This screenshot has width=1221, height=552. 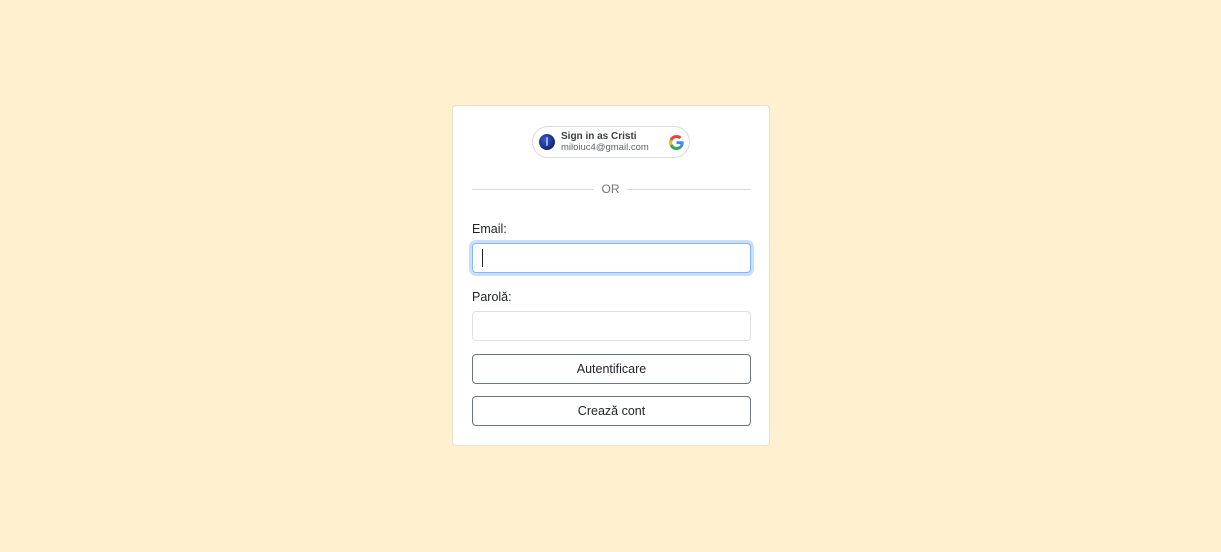 I want to click on google-sign-in-button: Sign in as Cristi miloiuc4@gmail.com, so click(x=611, y=142).